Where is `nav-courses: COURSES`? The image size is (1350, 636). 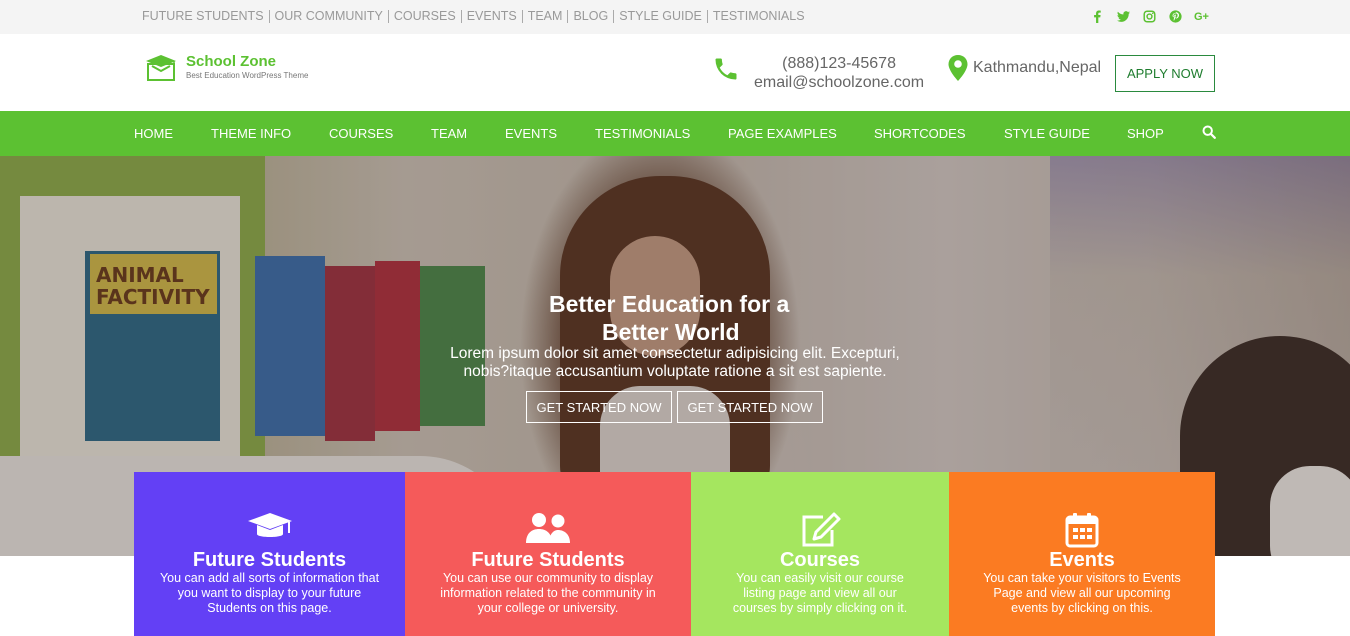 nav-courses: COURSES is located at coordinates (361, 133).